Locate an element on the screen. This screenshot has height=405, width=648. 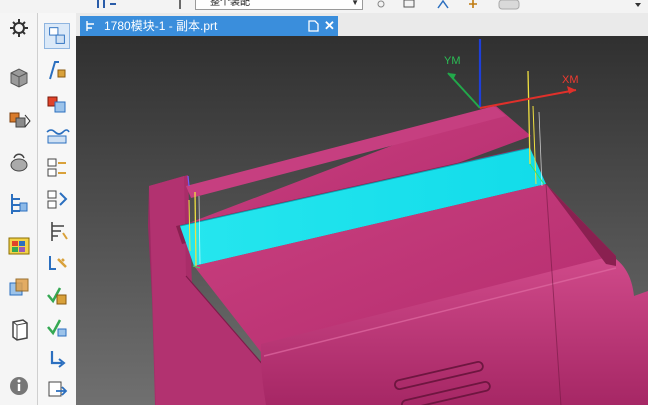
modified-file-icon is located at coordinates (313, 26).